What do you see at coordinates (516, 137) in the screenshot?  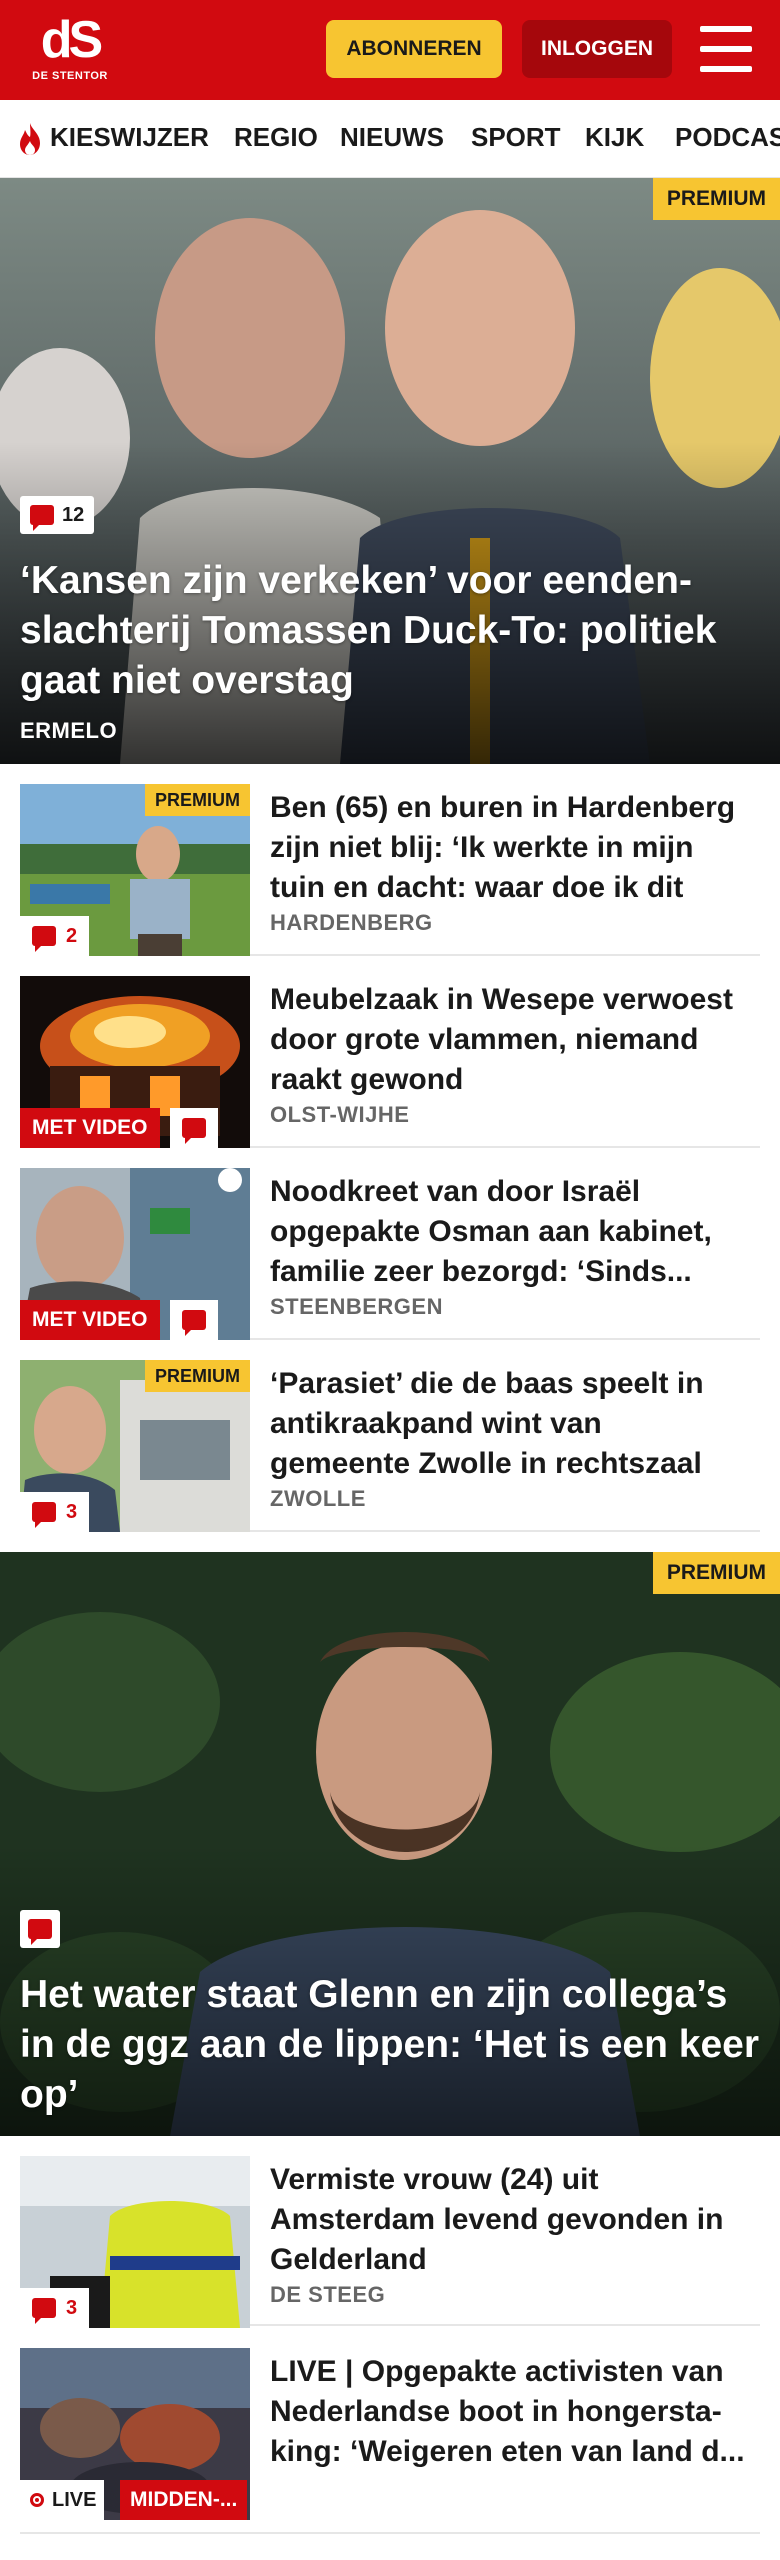 I see `nav-item-sport: SPORT` at bounding box center [516, 137].